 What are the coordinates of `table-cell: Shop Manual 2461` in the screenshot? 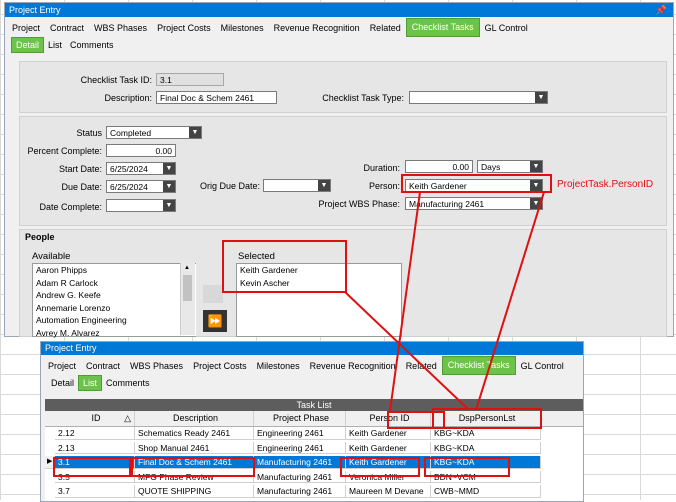 It's located at (194, 447).